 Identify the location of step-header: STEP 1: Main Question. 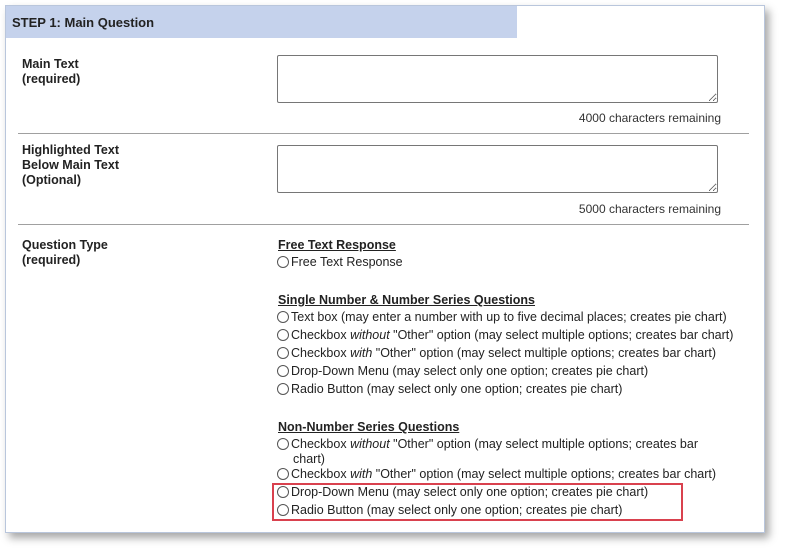
(261, 22).